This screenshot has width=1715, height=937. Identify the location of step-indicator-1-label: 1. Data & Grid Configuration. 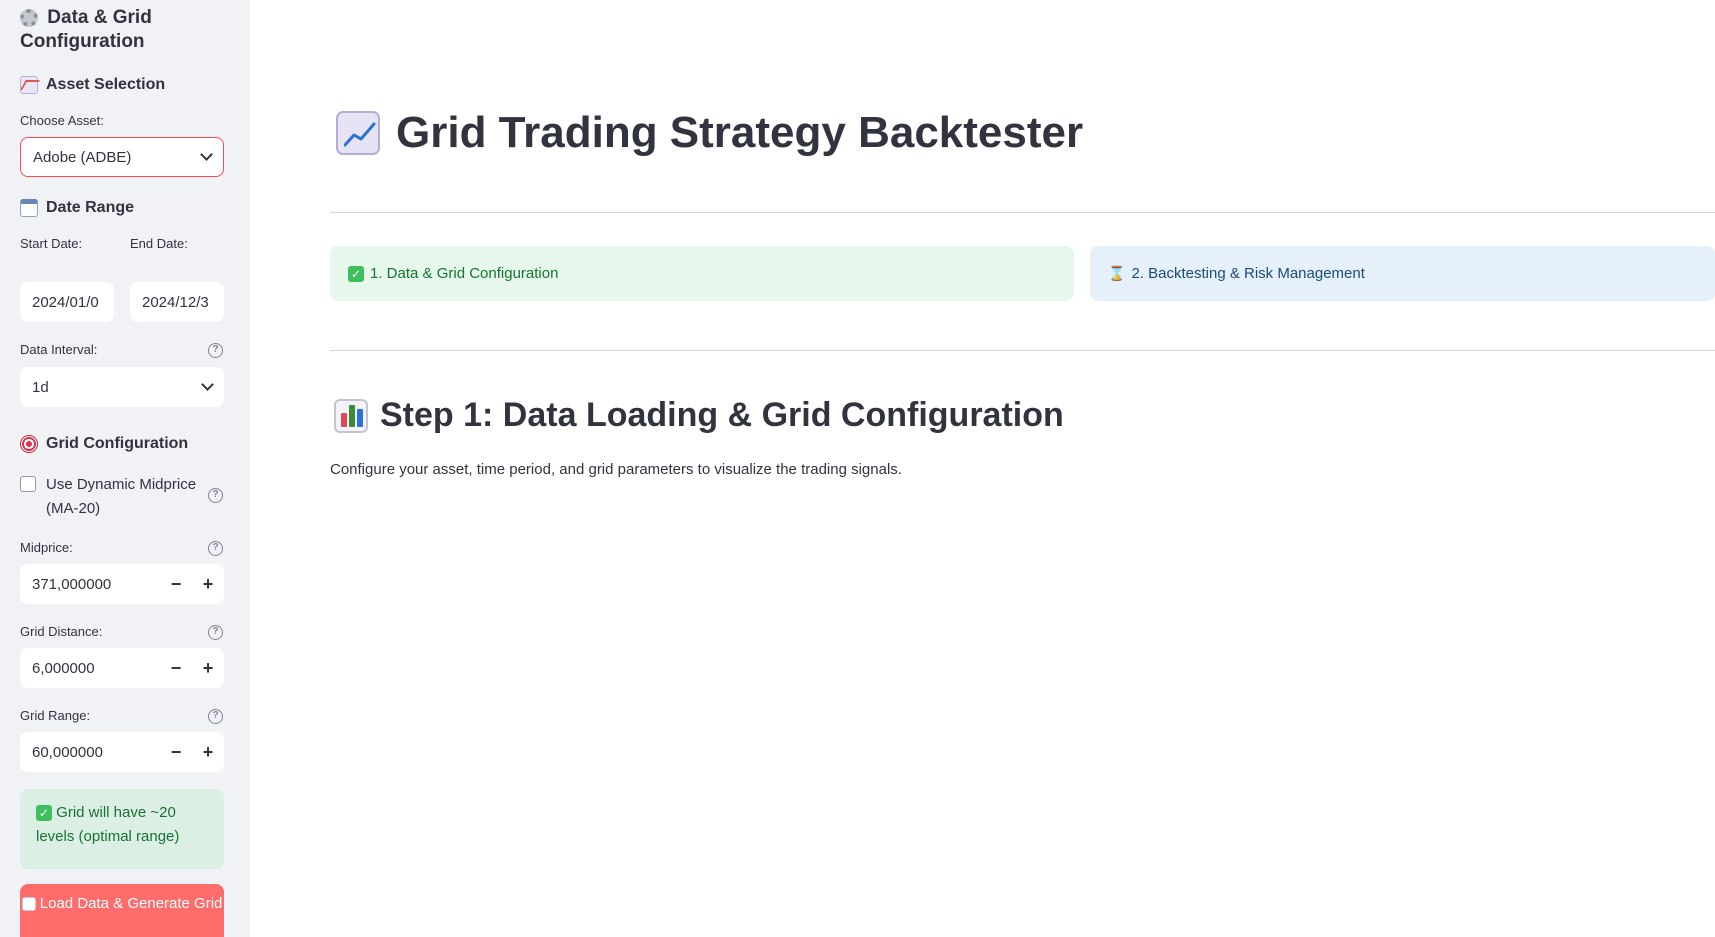
(464, 273).